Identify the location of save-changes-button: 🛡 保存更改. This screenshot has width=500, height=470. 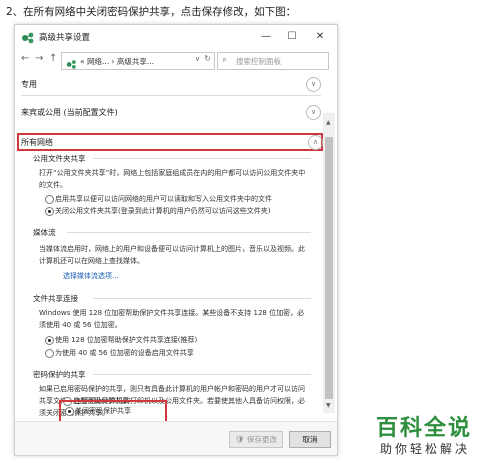
(256, 439).